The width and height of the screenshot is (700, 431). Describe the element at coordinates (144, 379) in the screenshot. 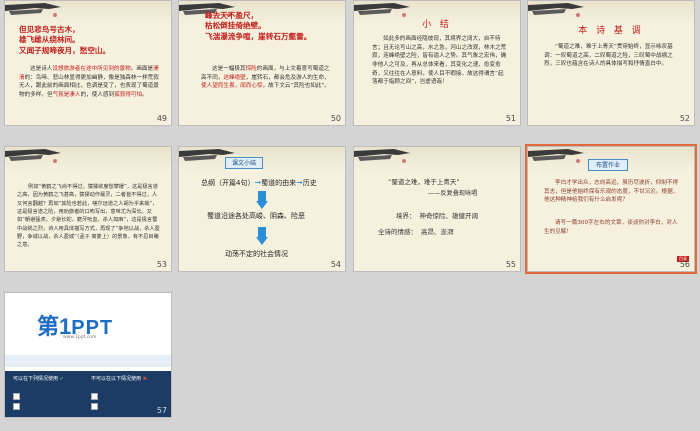

I see `cross-icon: ✖` at that location.